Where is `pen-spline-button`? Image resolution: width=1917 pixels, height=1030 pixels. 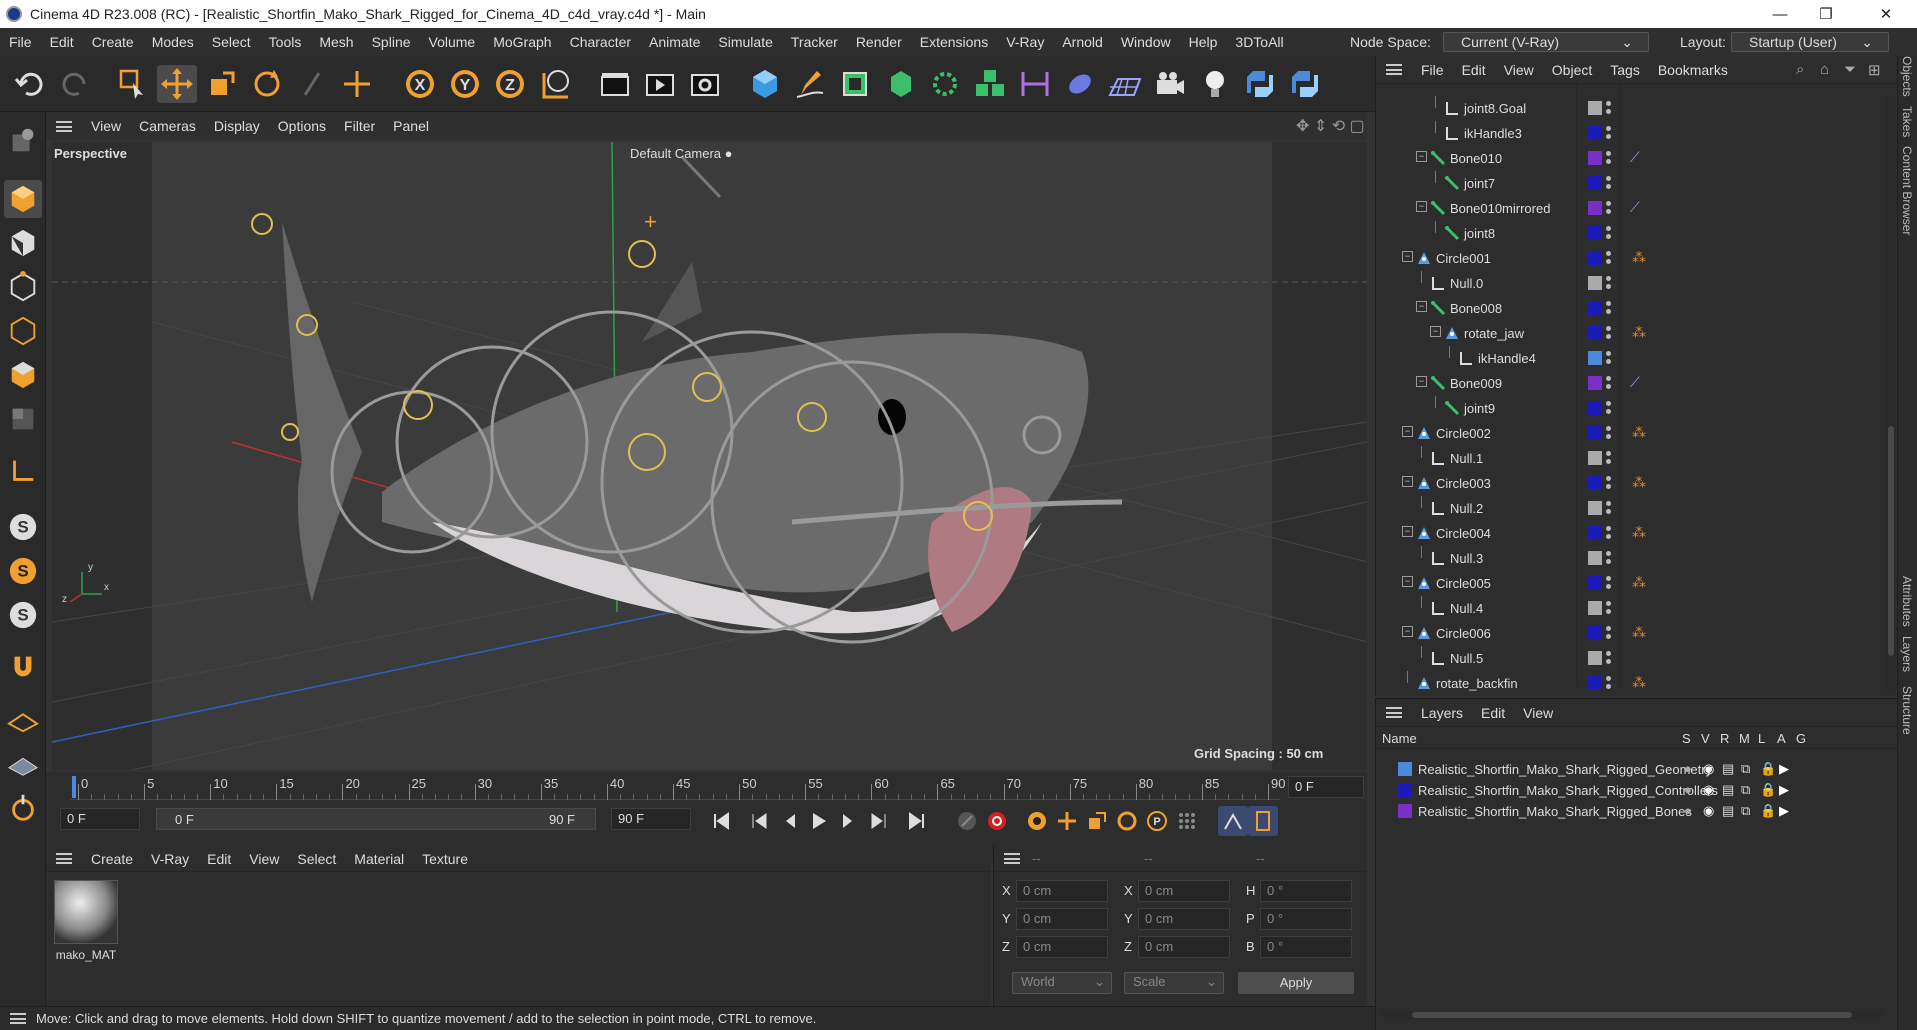
pen-spline-button is located at coordinates (810, 84).